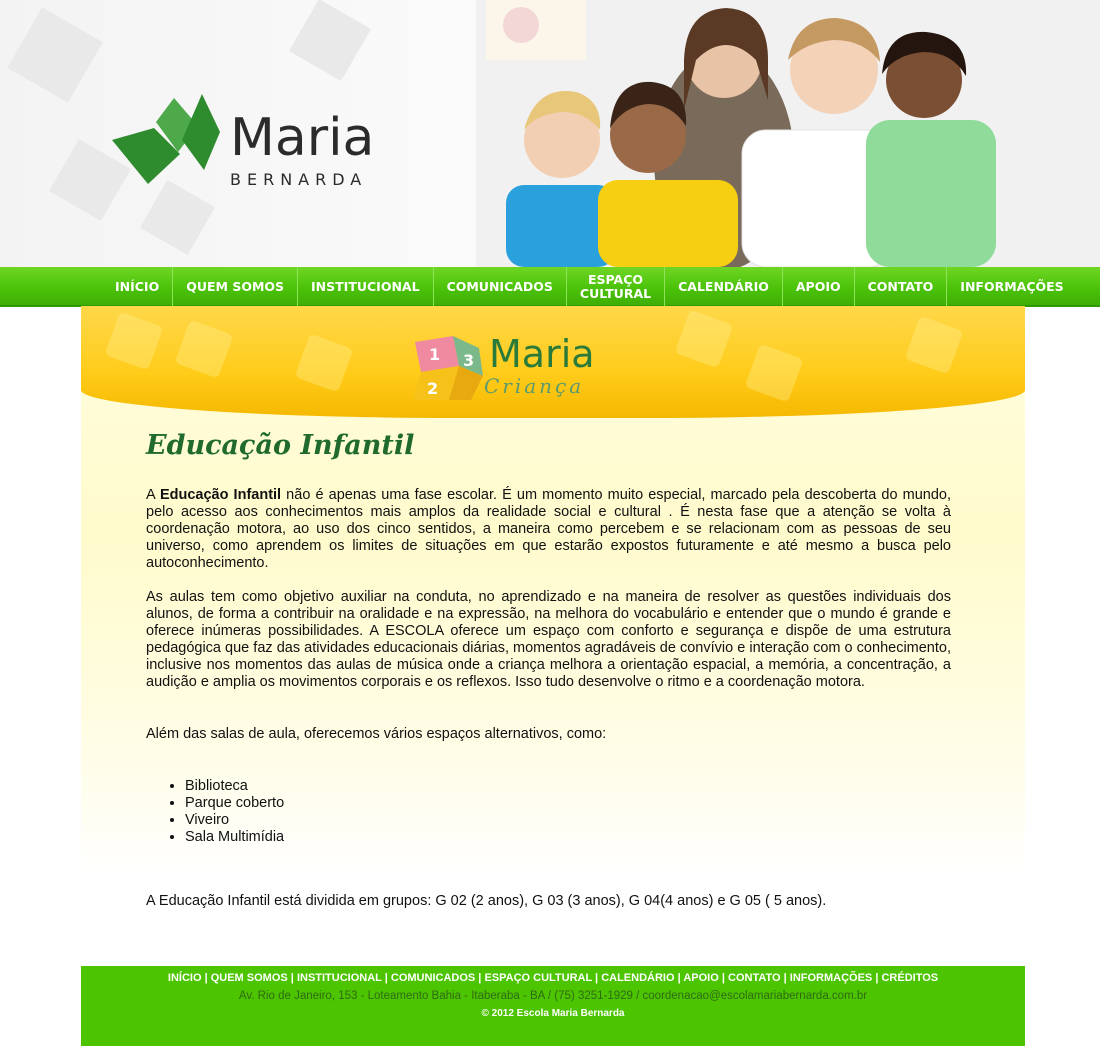  I want to click on footer-link-espaco-cultural: ESPAÇO CULTURAL, so click(538, 978).